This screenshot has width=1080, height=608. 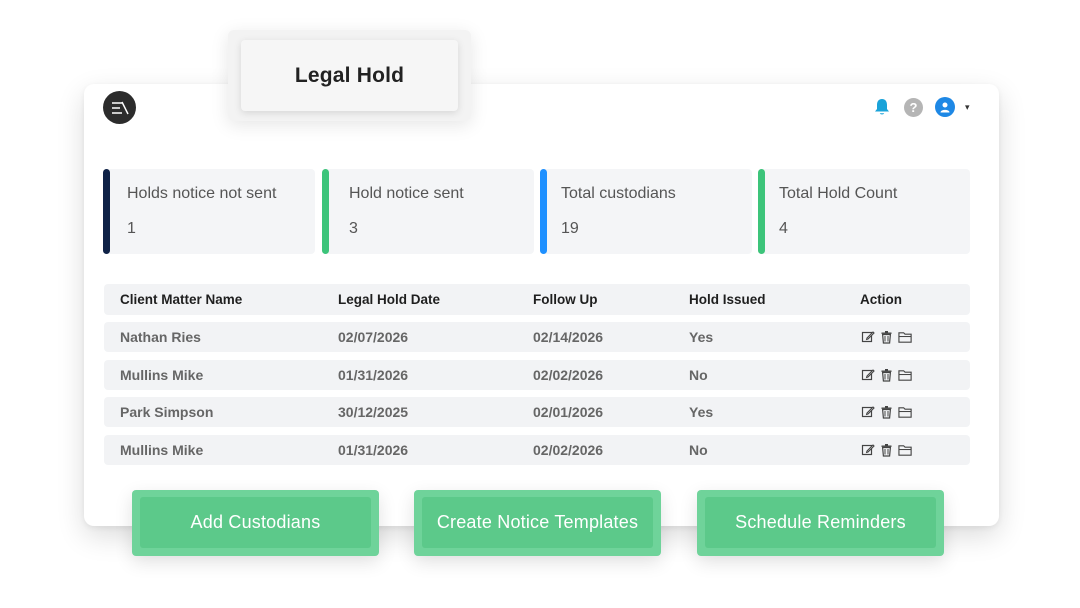 I want to click on create-notice-templates-button: Create Notice Templates, so click(x=537, y=523).